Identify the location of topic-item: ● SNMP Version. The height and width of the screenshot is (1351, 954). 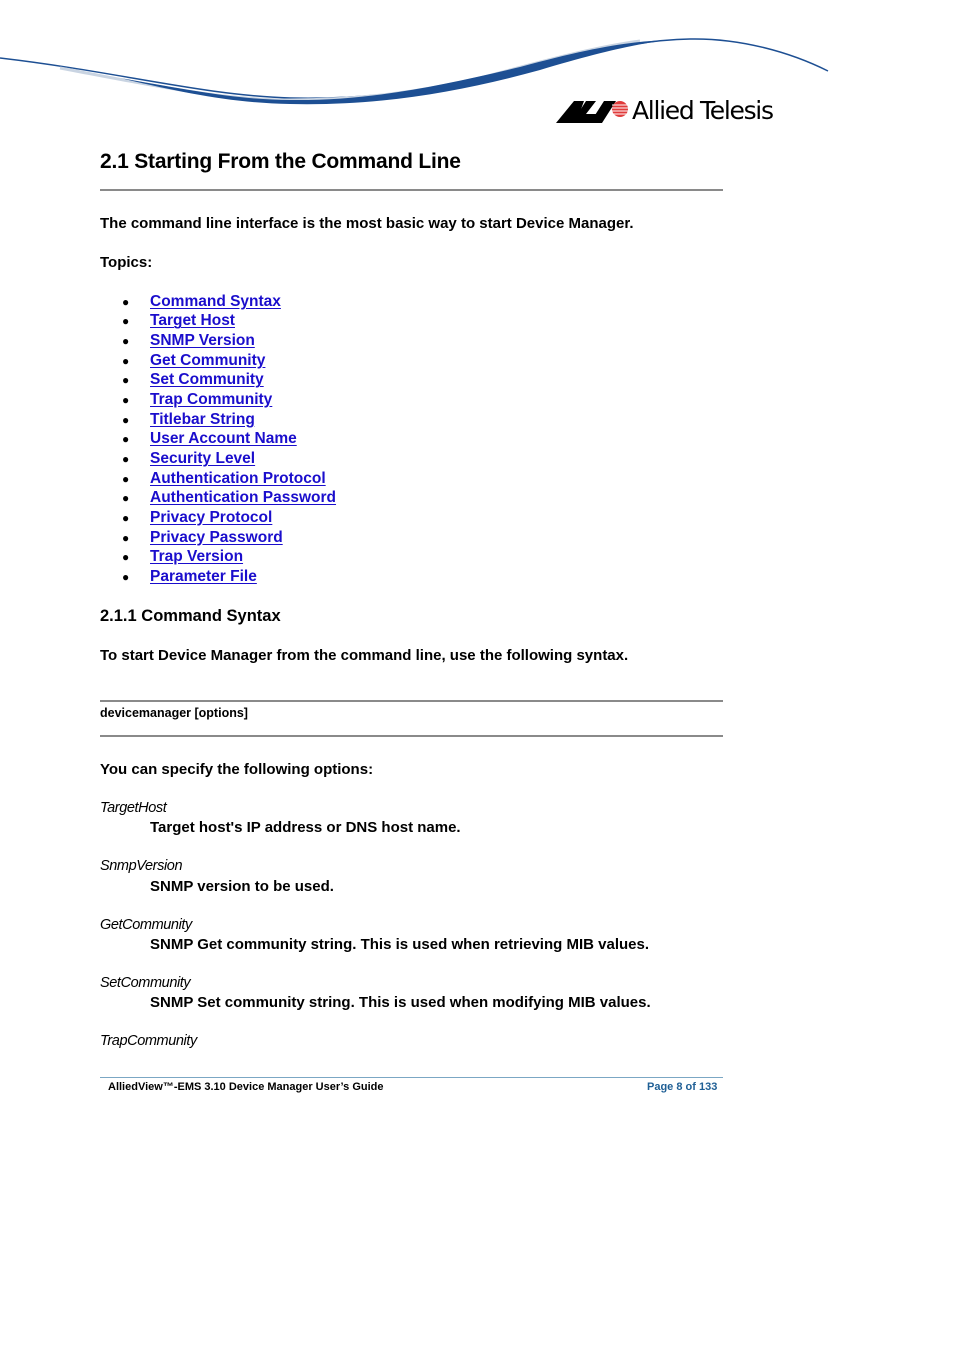
(218, 341).